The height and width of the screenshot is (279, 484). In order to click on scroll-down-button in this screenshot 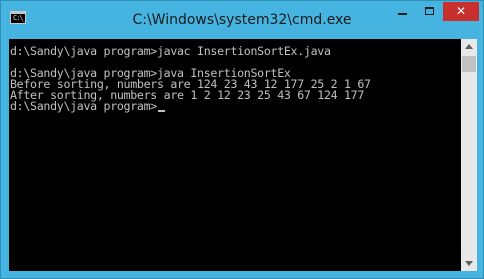, I will do `click(469, 263)`.